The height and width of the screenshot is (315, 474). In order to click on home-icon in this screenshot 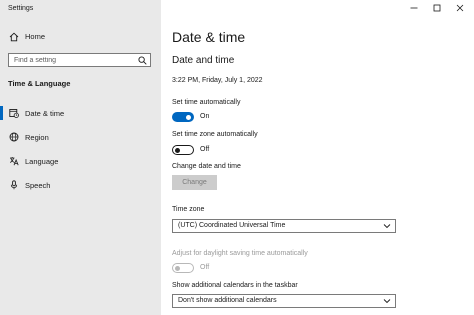, I will do `click(14, 37)`.